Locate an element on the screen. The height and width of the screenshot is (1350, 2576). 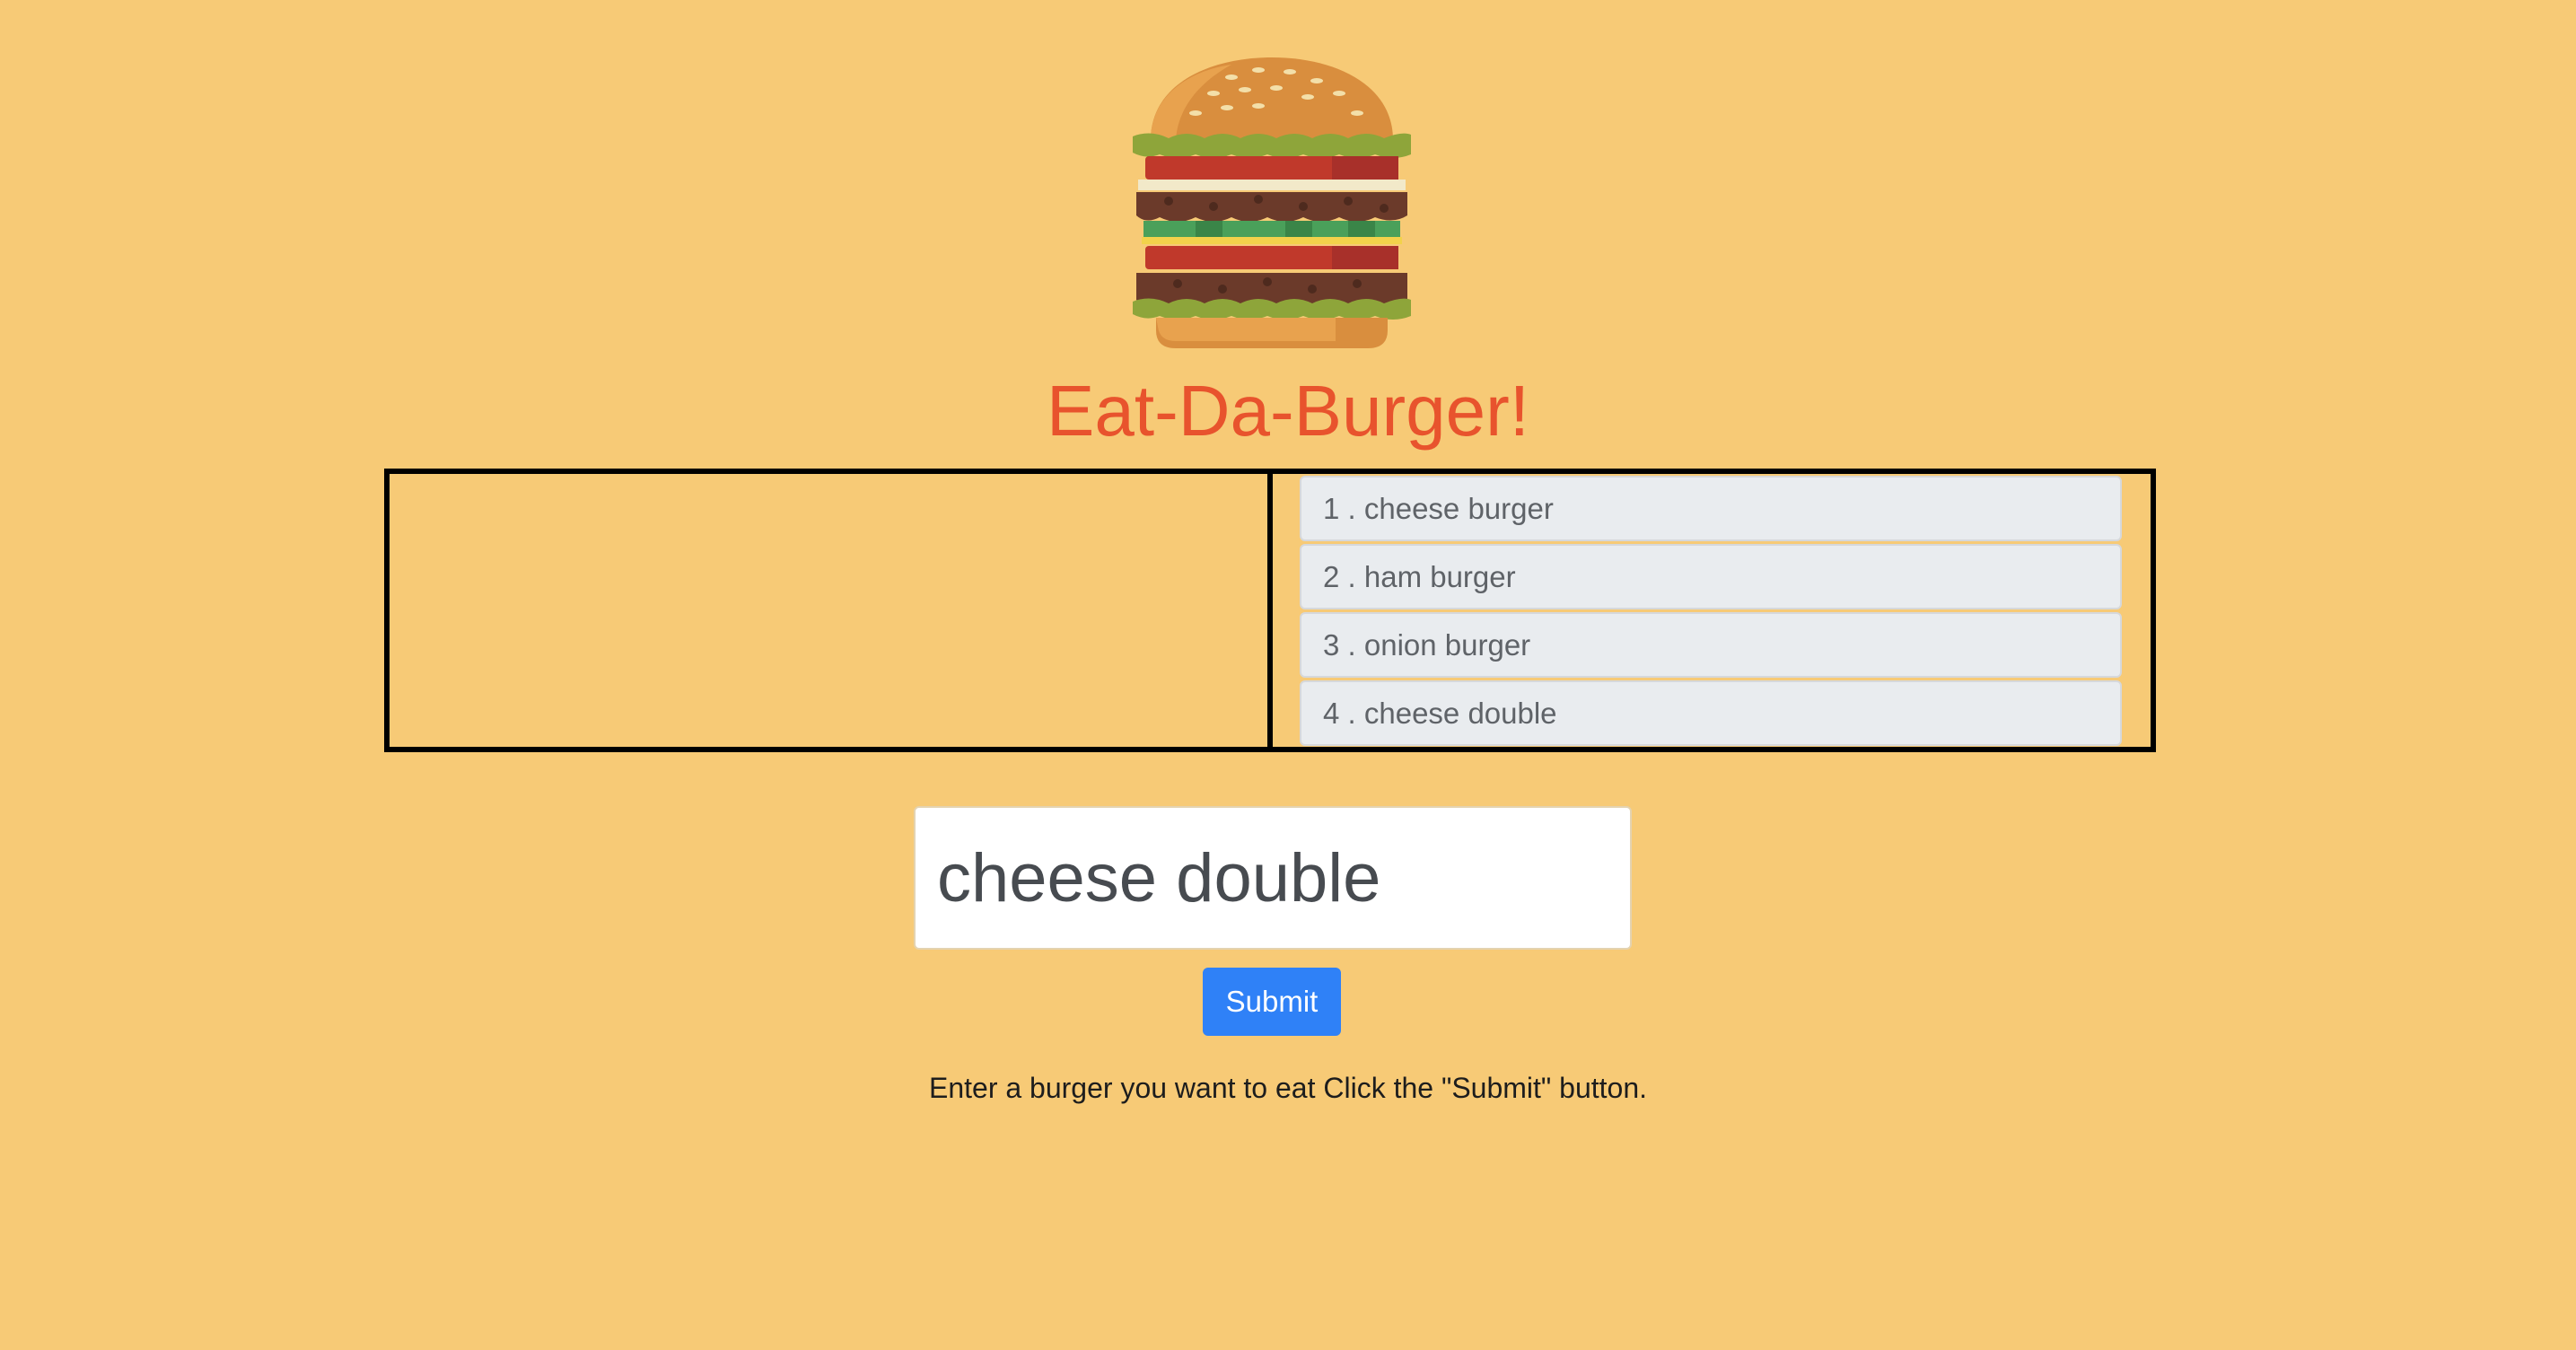
list-item: 3 . onion burger is located at coordinates (1711, 645).